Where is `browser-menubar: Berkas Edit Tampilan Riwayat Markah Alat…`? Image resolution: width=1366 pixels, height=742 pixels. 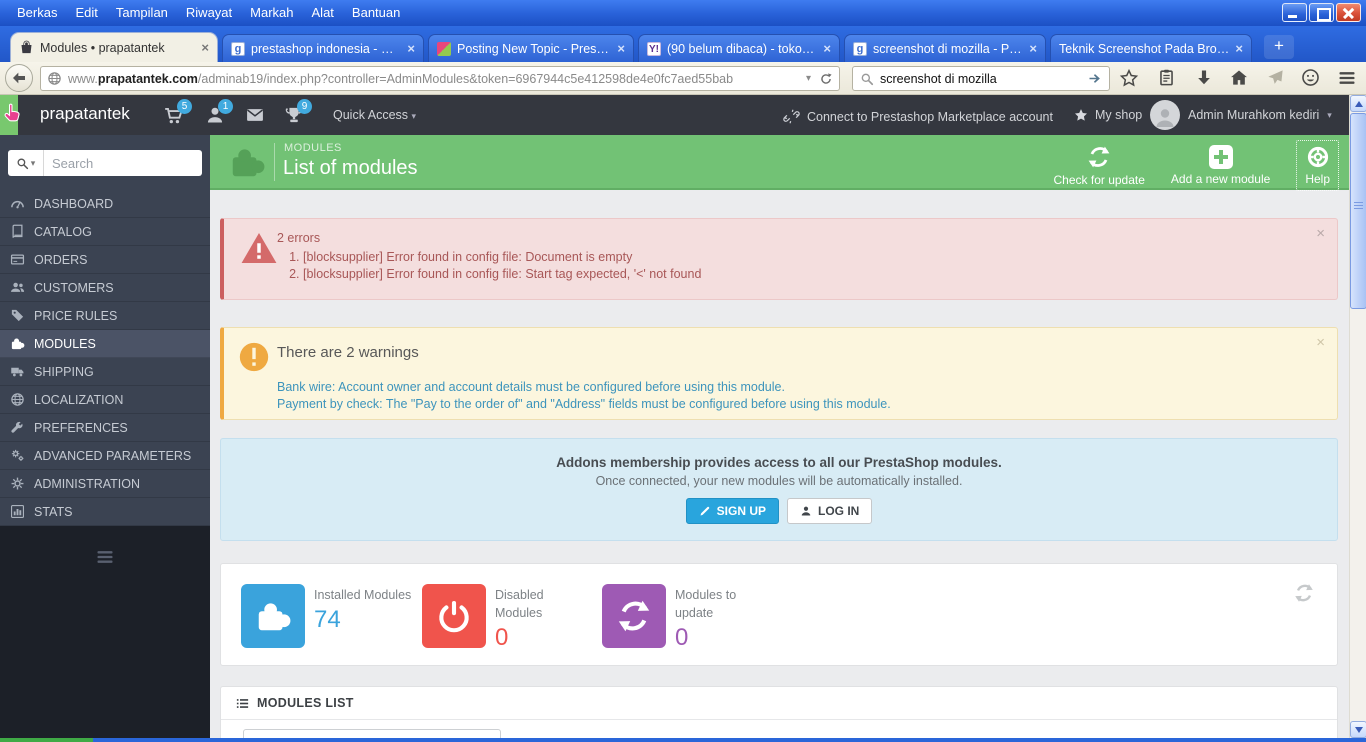
browser-menubar: Berkas Edit Tampilan Riwayat Markah Alat… is located at coordinates (208, 13).